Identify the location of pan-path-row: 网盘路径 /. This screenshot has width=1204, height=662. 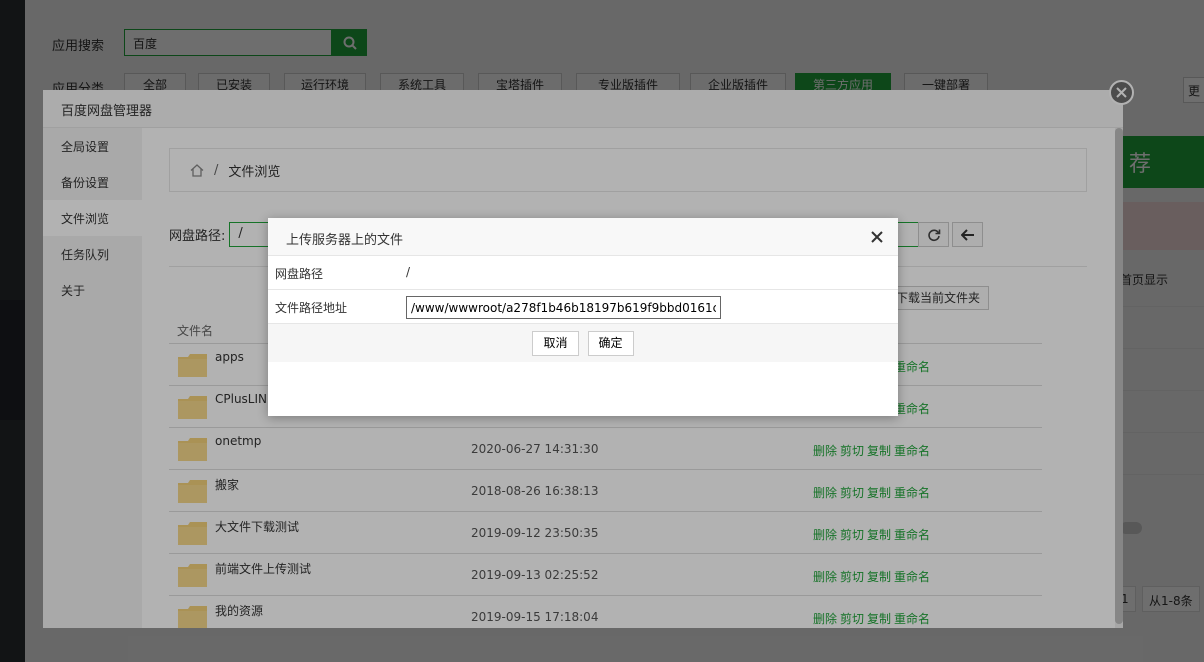
(583, 273).